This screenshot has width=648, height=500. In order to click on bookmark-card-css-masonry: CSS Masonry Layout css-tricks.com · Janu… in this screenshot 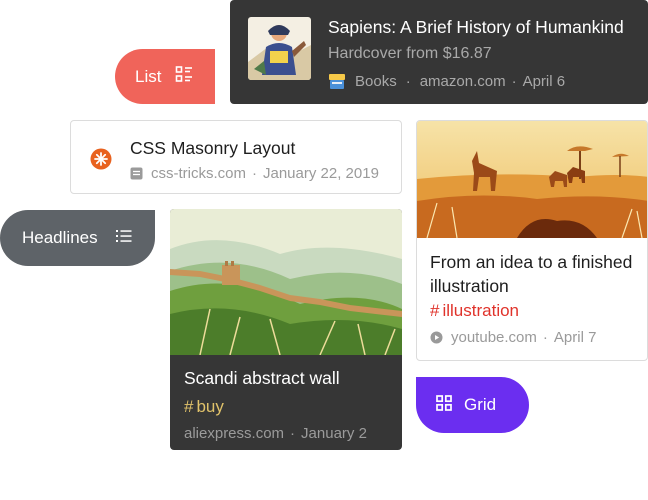, I will do `click(236, 157)`.